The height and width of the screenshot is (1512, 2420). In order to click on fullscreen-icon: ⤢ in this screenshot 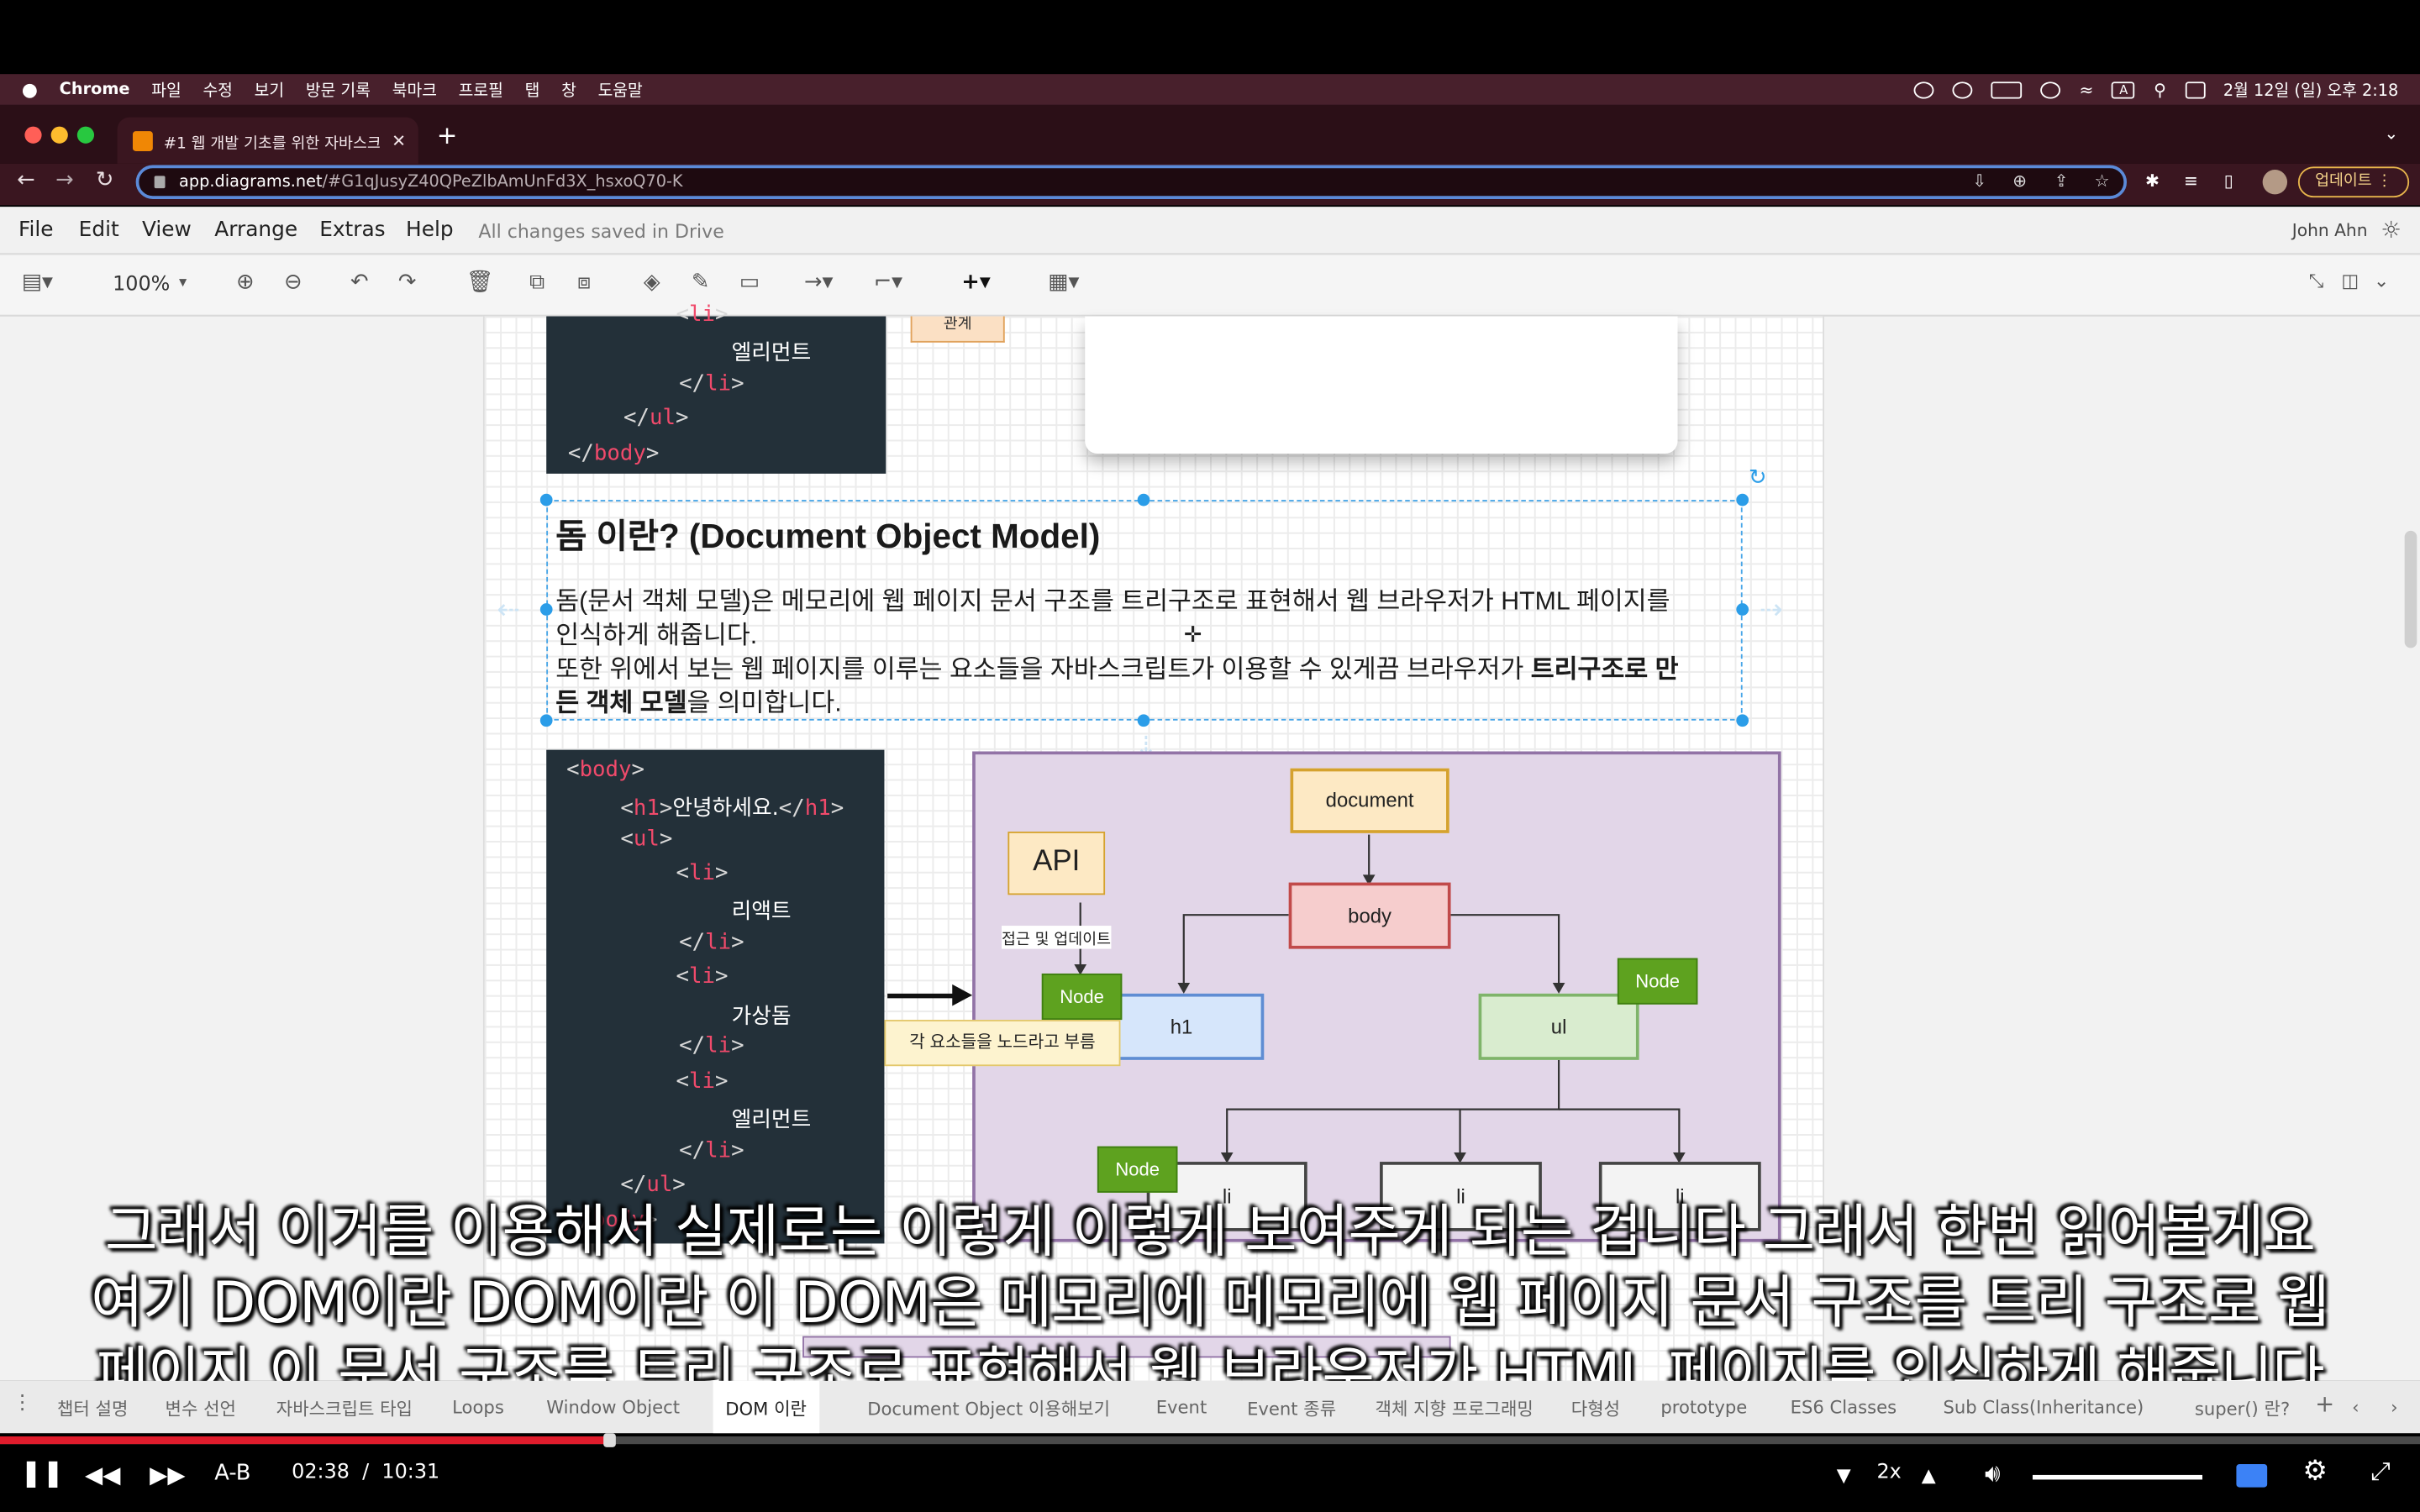, I will do `click(2381, 1472)`.